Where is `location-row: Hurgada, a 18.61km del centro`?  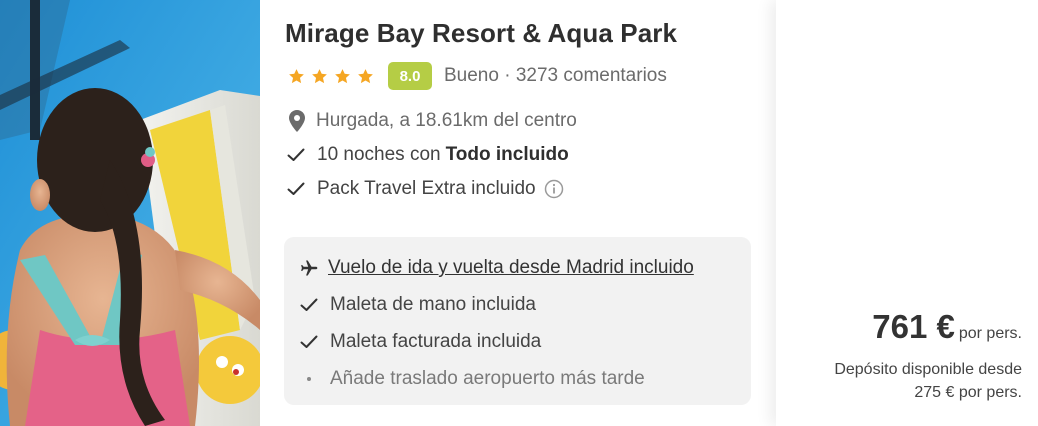
location-row: Hurgada, a 18.61km del centro is located at coordinates (530, 121).